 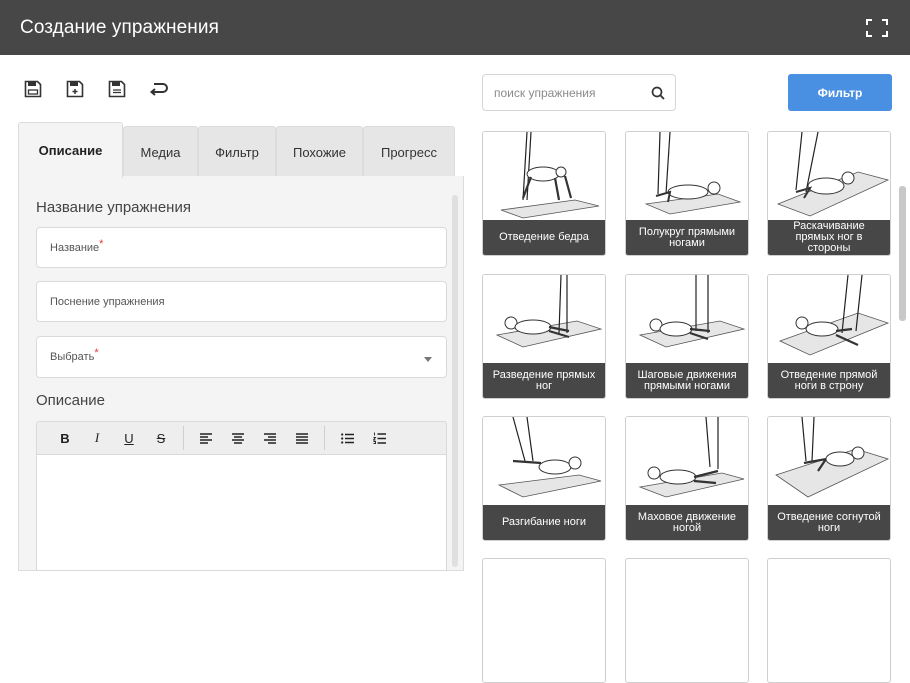 I want to click on bullet-list-button, so click(x=347, y=438).